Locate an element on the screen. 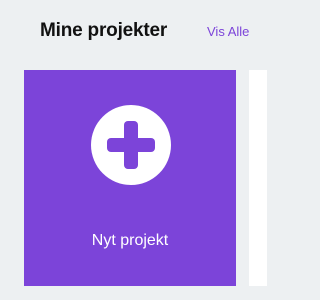 The width and height of the screenshot is (320, 300). page-title: Mine projekter is located at coordinates (104, 30).